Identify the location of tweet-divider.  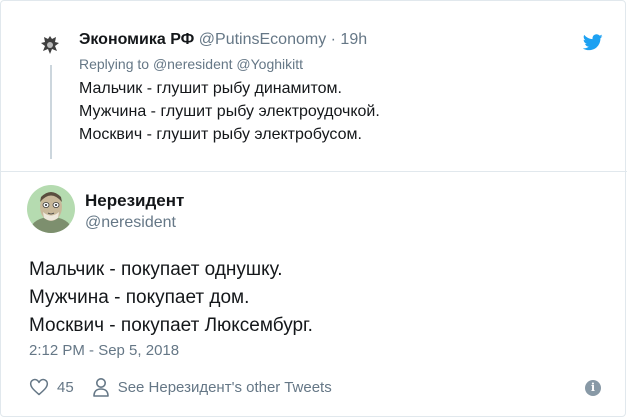
(314, 171).